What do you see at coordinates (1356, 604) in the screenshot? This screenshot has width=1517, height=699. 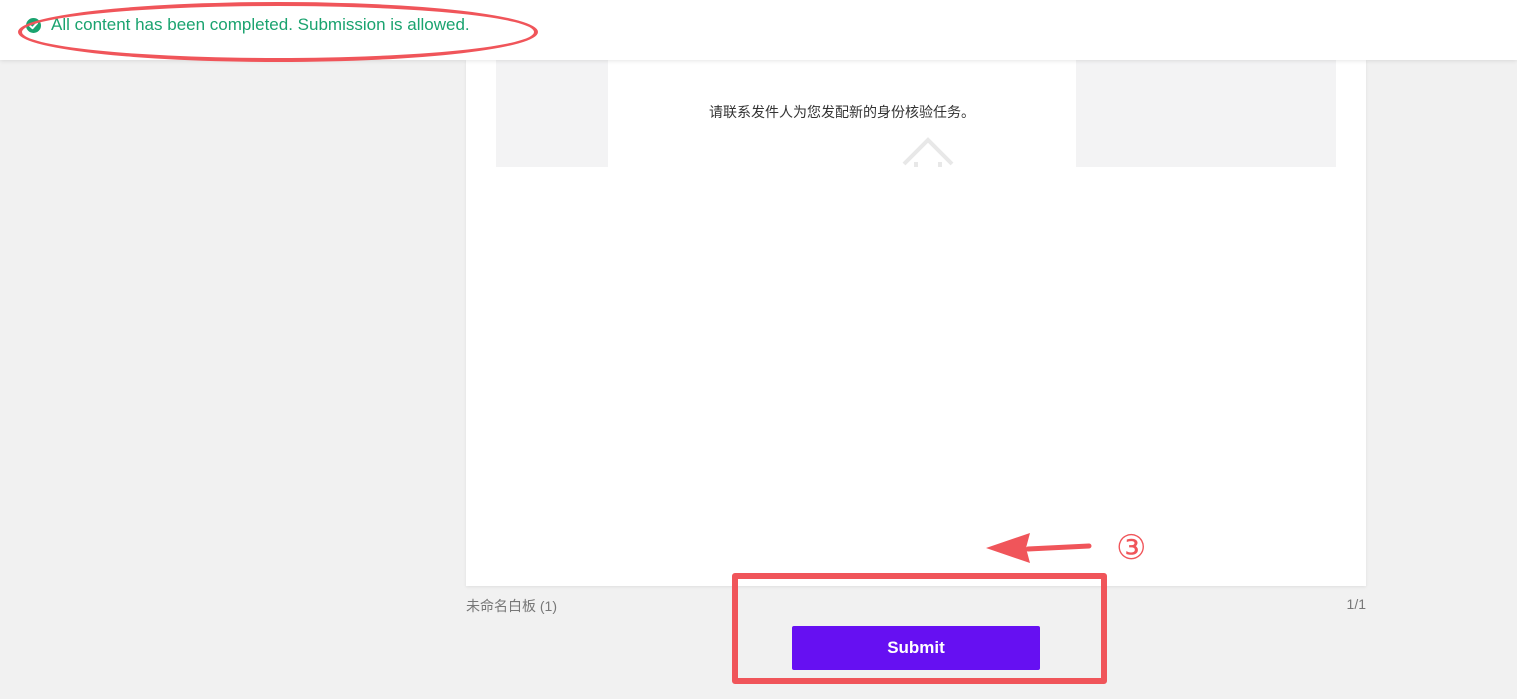 I see `page-indicator: 1/1` at bounding box center [1356, 604].